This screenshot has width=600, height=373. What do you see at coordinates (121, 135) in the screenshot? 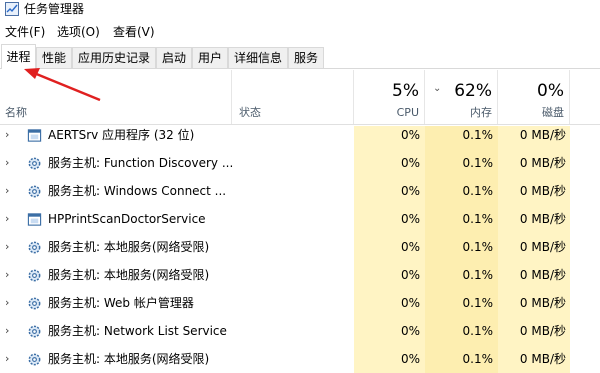
I see `process-name: AERTSrv 应用程序 (32 位)` at bounding box center [121, 135].